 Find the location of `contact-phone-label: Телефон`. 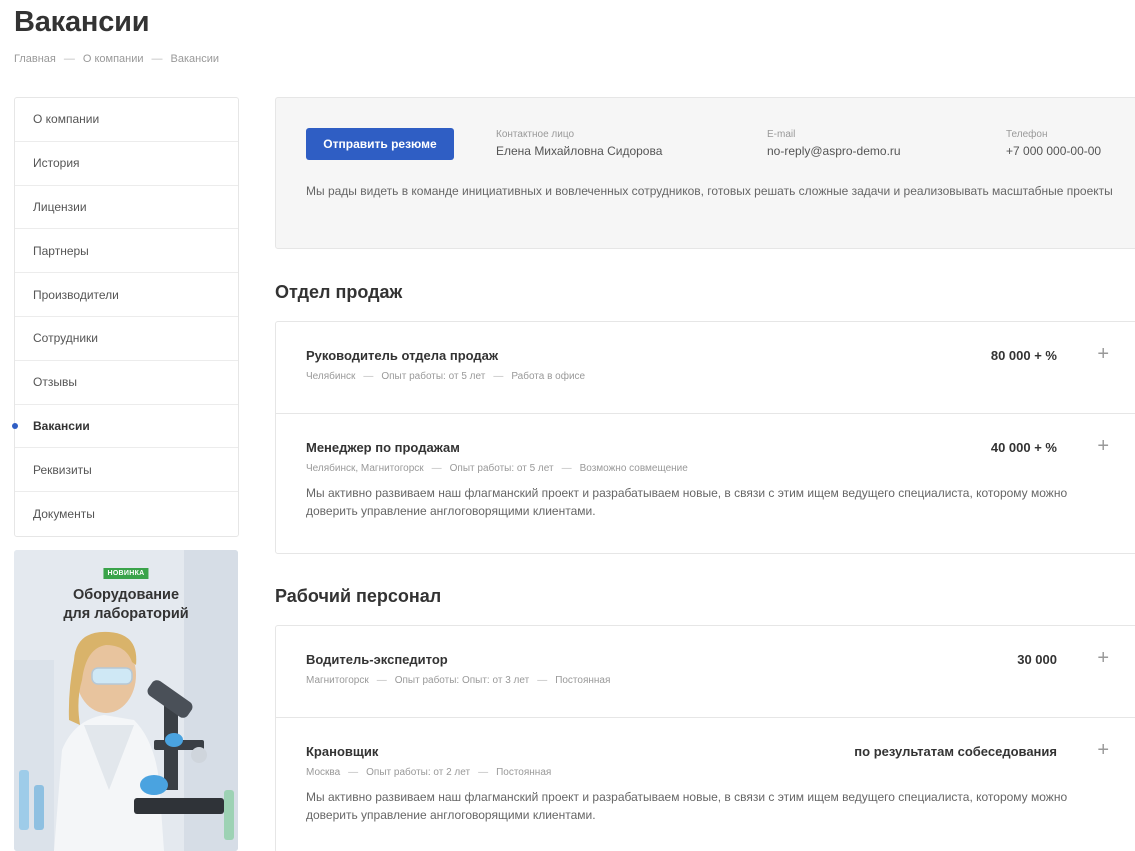

contact-phone-label: Телефон is located at coordinates (1027, 134).